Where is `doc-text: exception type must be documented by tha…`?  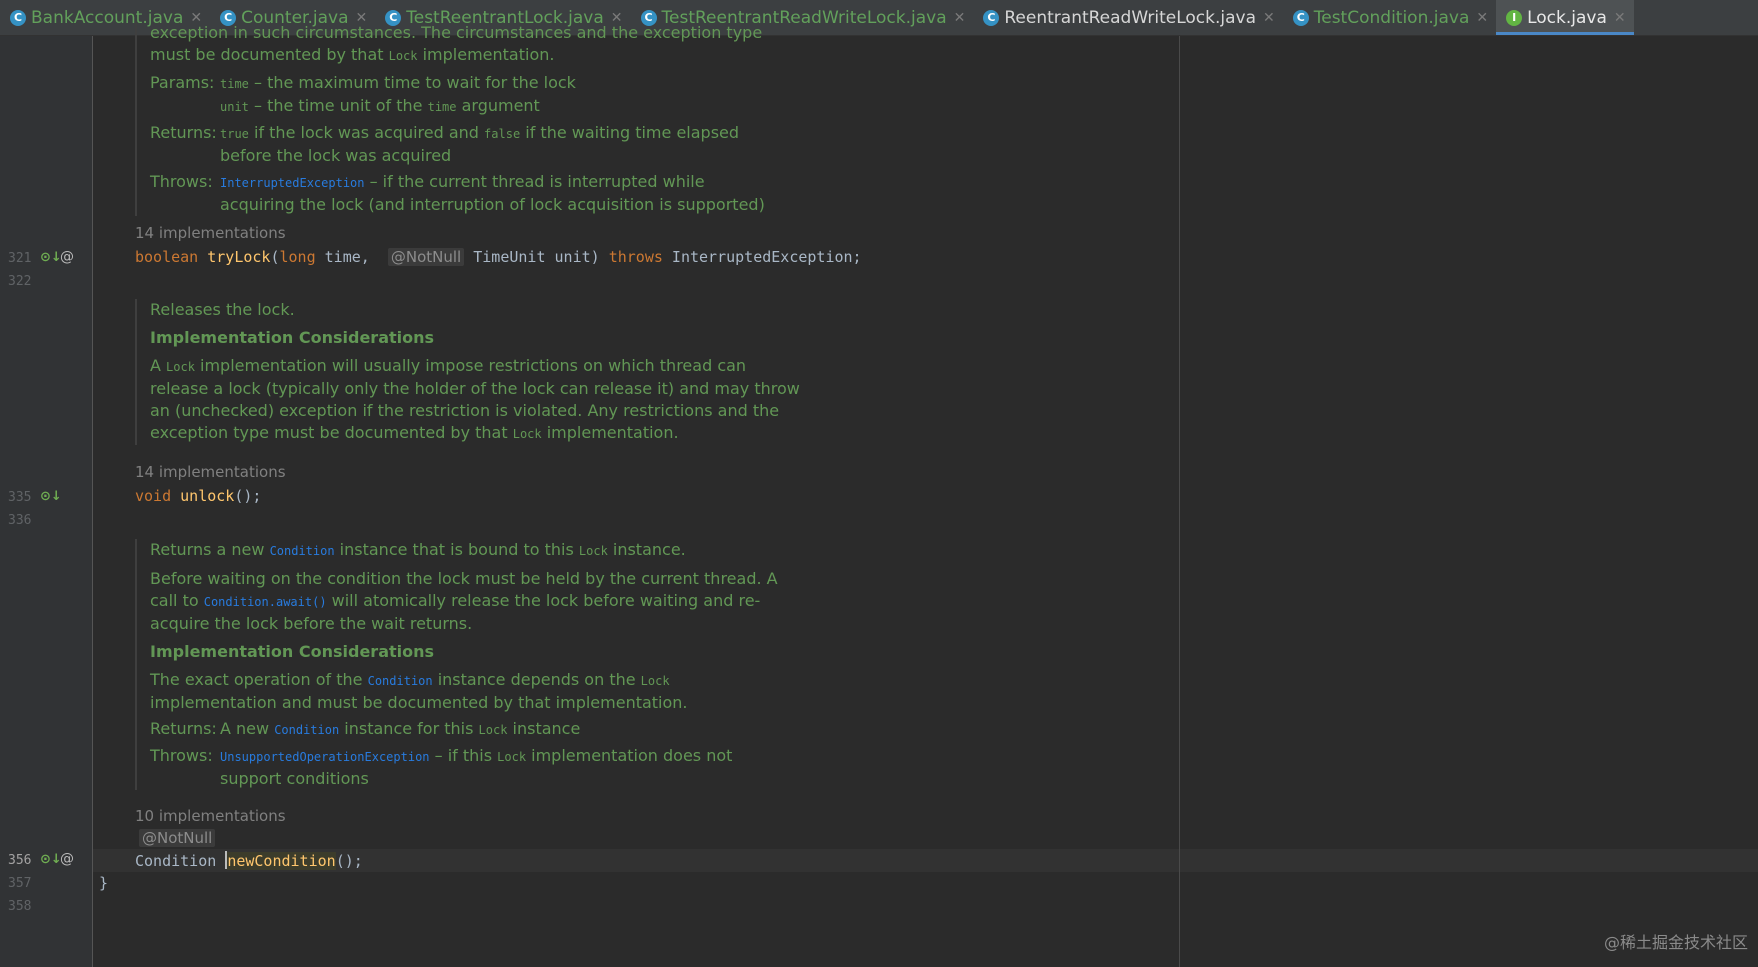 doc-text: exception type must be documented by tha… is located at coordinates (414, 432).